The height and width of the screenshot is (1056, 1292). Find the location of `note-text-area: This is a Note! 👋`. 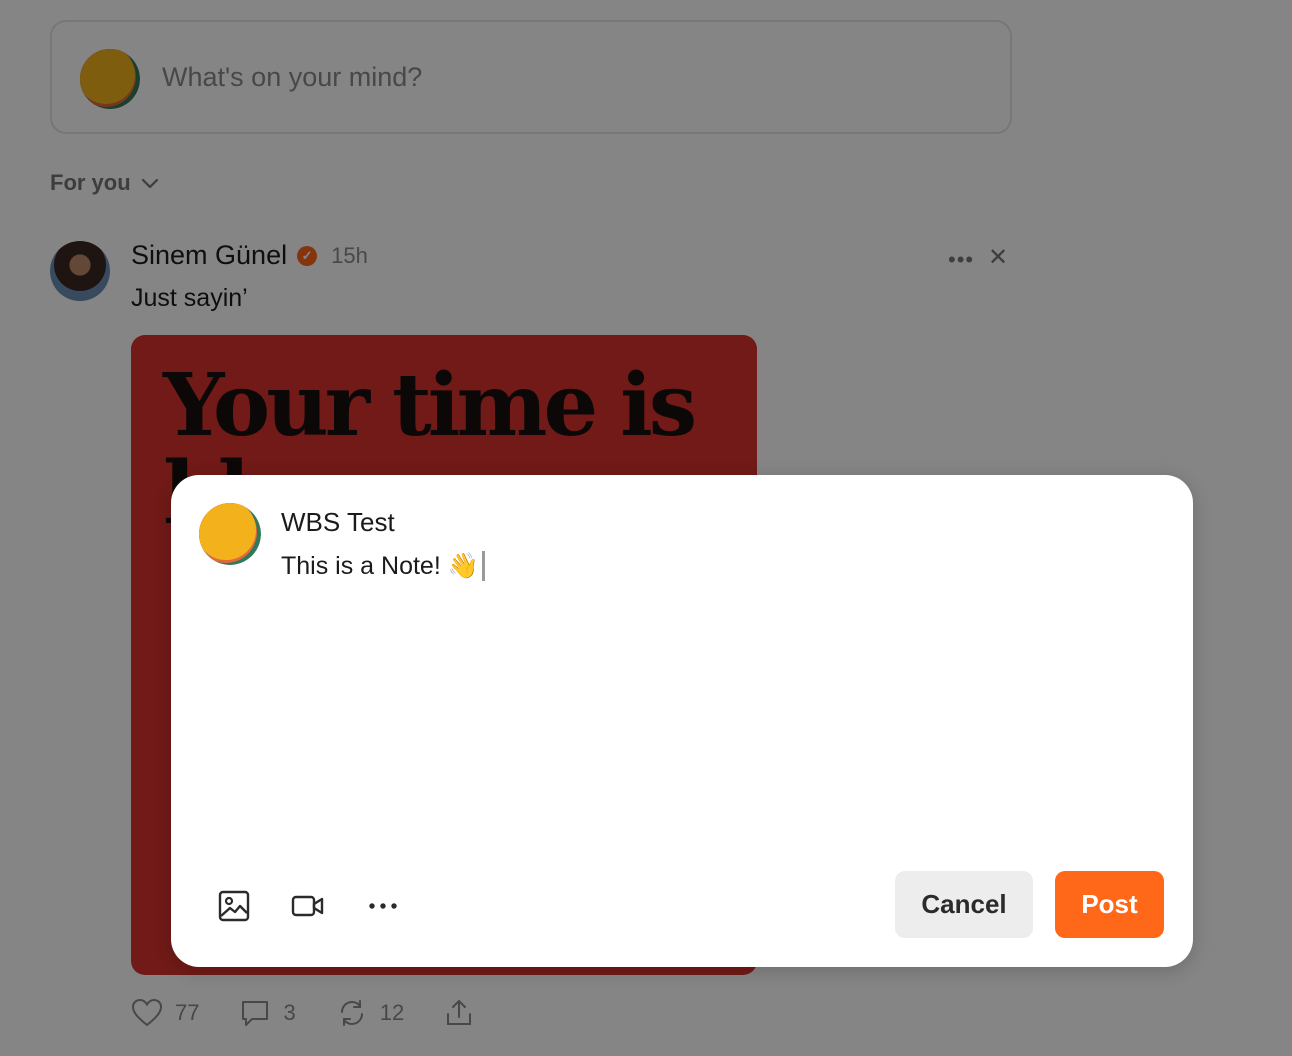

note-text-area: This is a Note! 👋 is located at coordinates (383, 566).